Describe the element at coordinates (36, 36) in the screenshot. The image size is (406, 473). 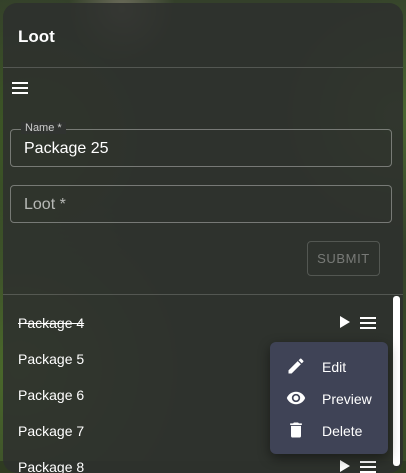
I see `panel-title: Loot` at that location.